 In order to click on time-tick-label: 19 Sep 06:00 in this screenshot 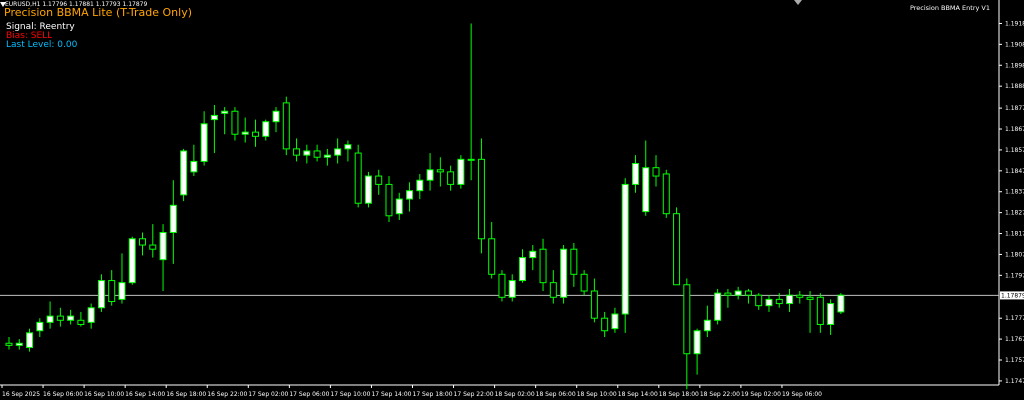, I will do `click(802, 394)`.